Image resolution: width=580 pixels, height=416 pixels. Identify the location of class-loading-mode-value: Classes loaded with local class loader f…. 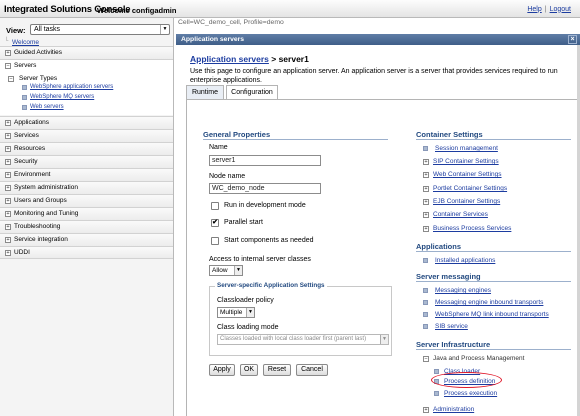
(293, 339).